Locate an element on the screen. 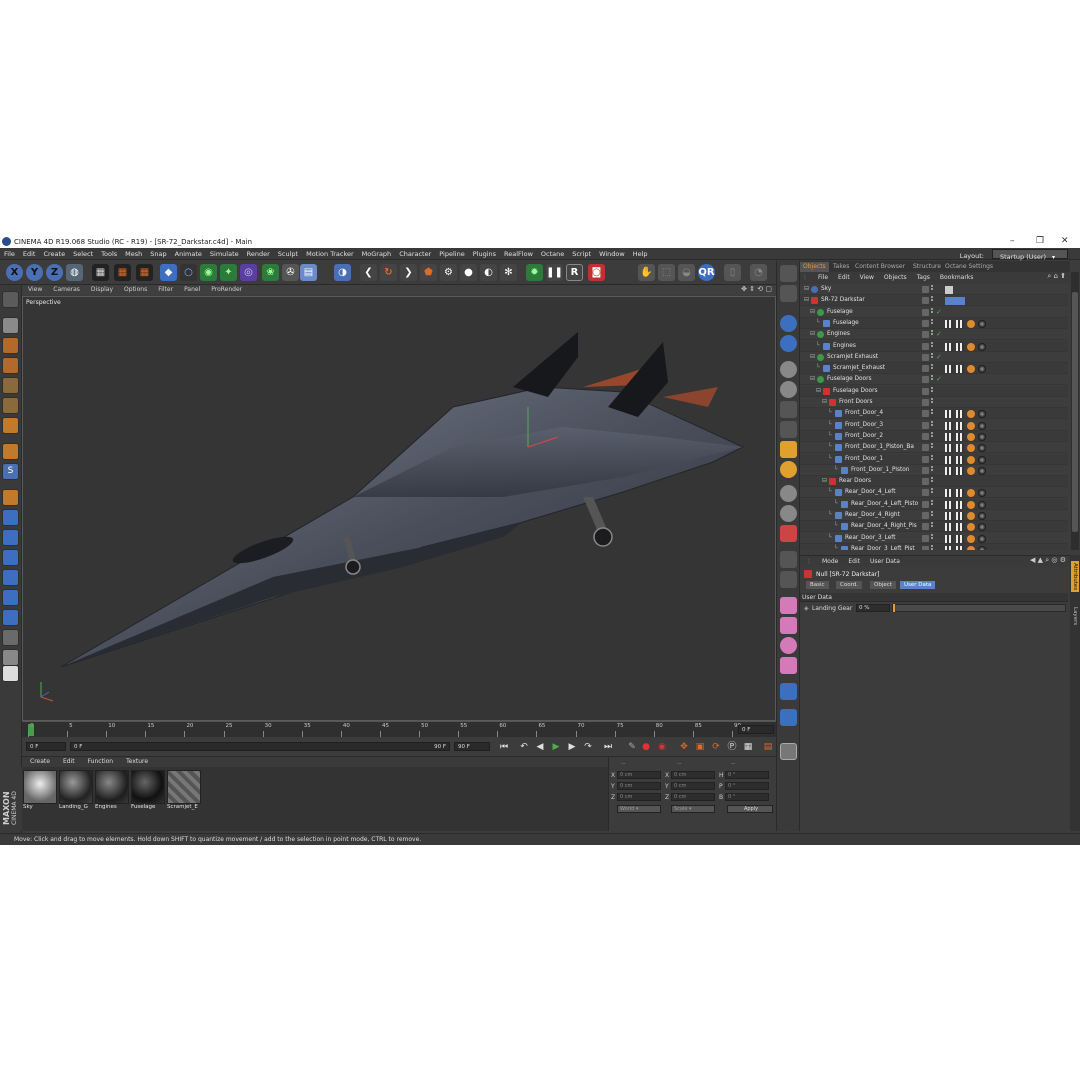 The width and height of the screenshot is (1080, 1080). light-probe-icon is located at coordinates (788, 493).